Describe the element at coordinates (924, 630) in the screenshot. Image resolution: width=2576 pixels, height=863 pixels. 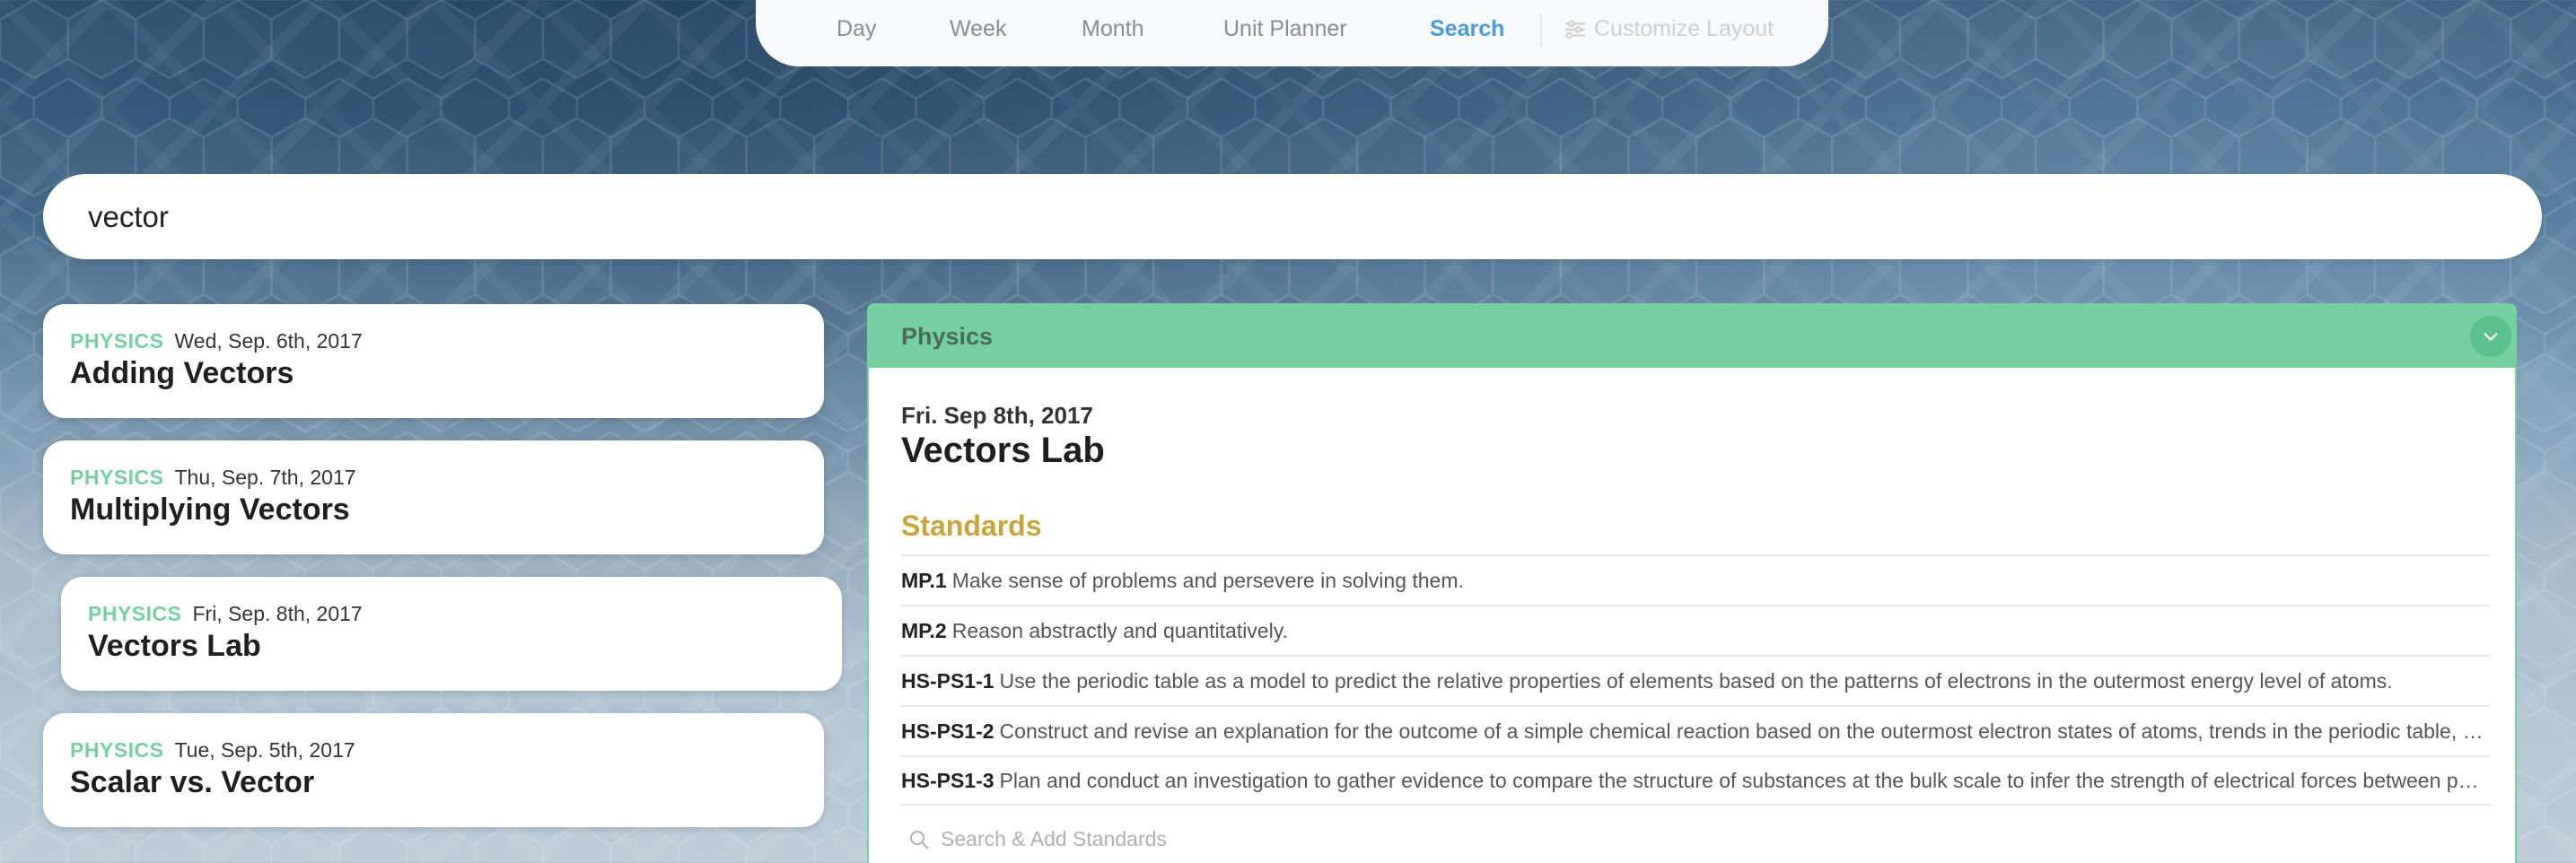
I see `standard-code: MP.2` at that location.